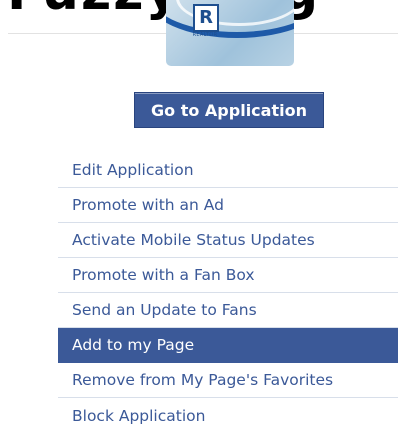 The image size is (406, 436). Describe the element at coordinates (229, 110) in the screenshot. I see `go-to-application-button: Go to Application` at that location.